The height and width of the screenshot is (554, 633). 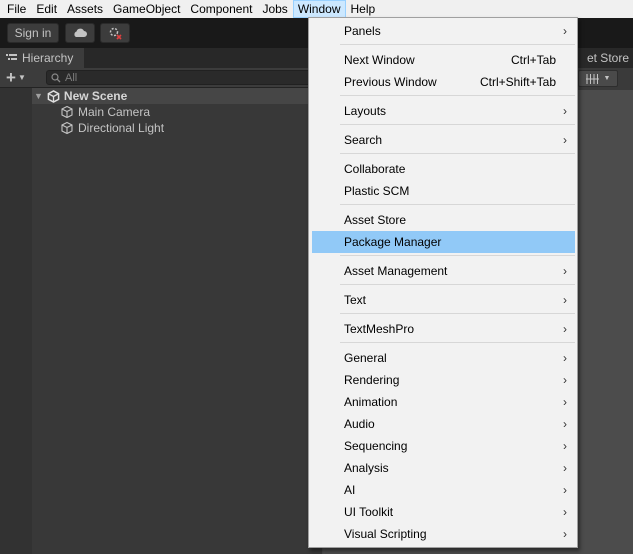 I want to click on search-icon, so click(x=56, y=77).